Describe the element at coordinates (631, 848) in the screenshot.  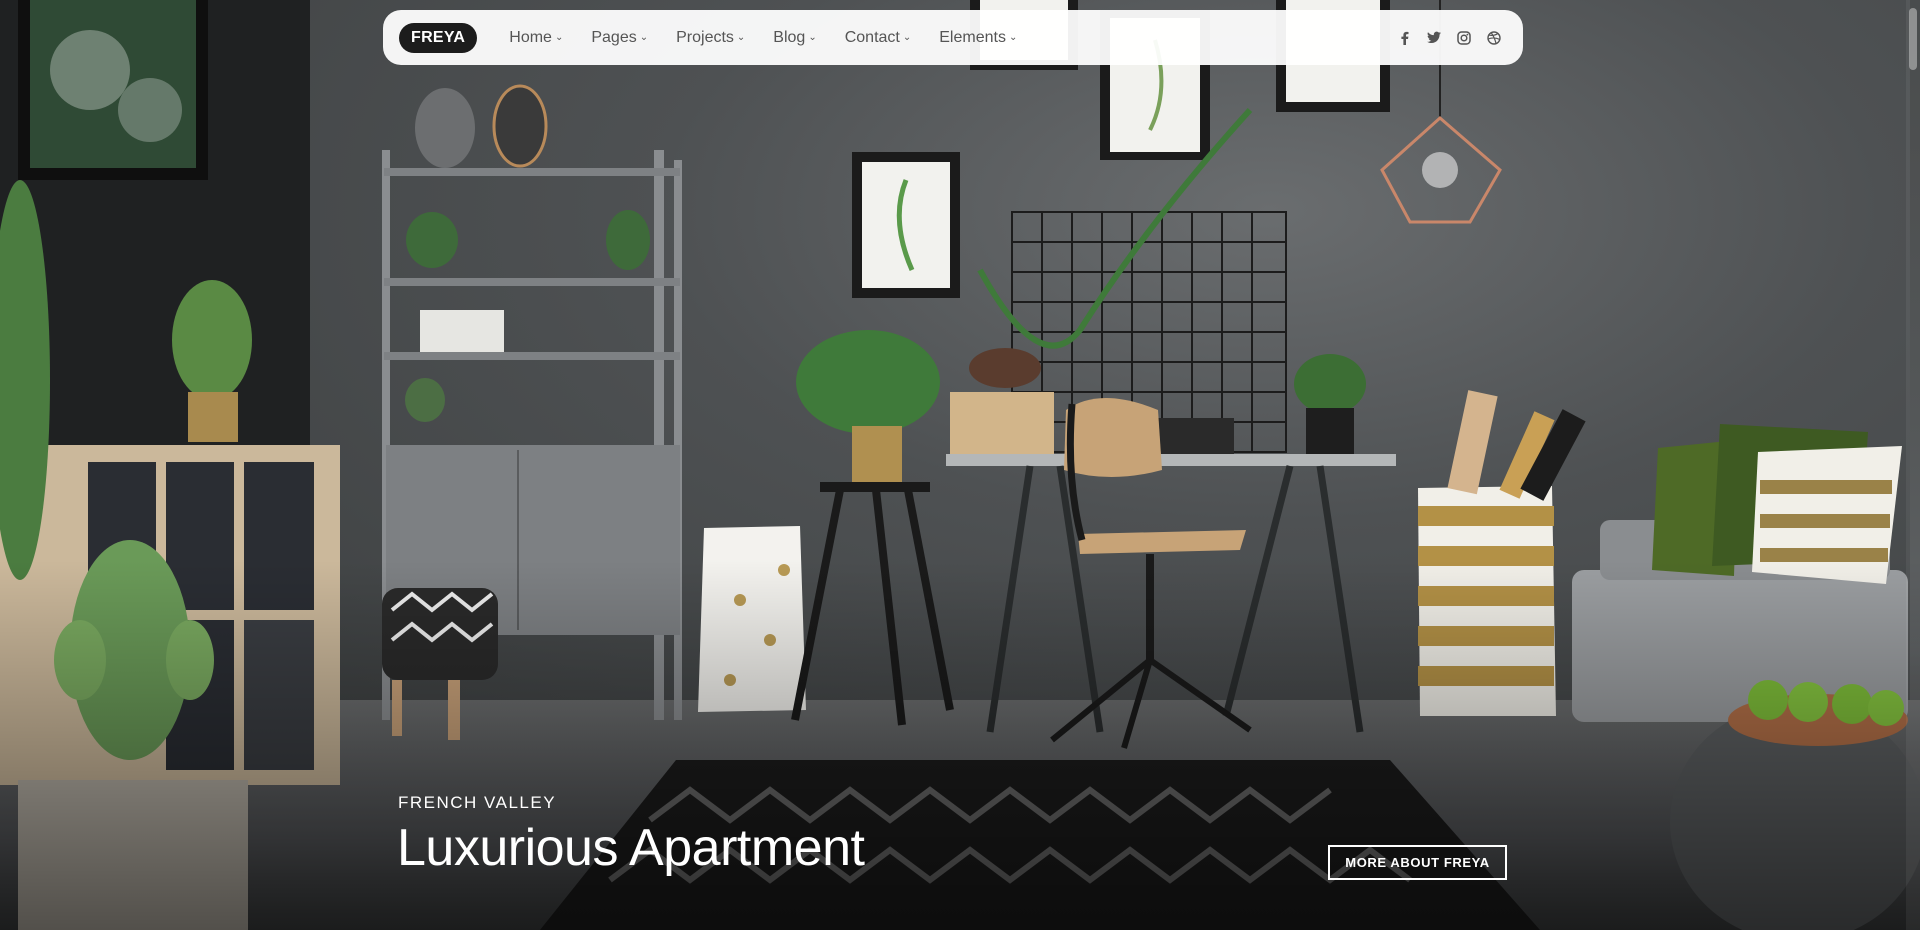
I see `hero-title: Luxurious Apartment` at that location.